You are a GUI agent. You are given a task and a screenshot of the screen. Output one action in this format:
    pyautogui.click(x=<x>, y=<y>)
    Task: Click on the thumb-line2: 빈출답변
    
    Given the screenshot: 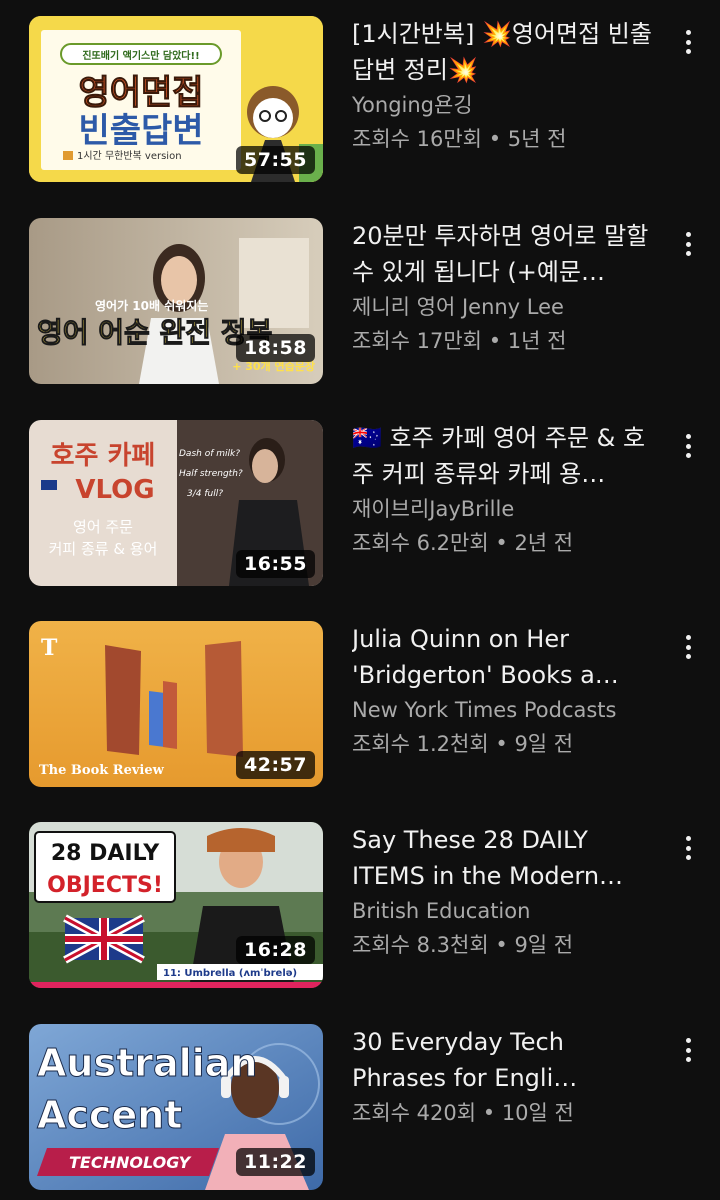 What is the action you would take?
    pyautogui.click(x=140, y=131)
    